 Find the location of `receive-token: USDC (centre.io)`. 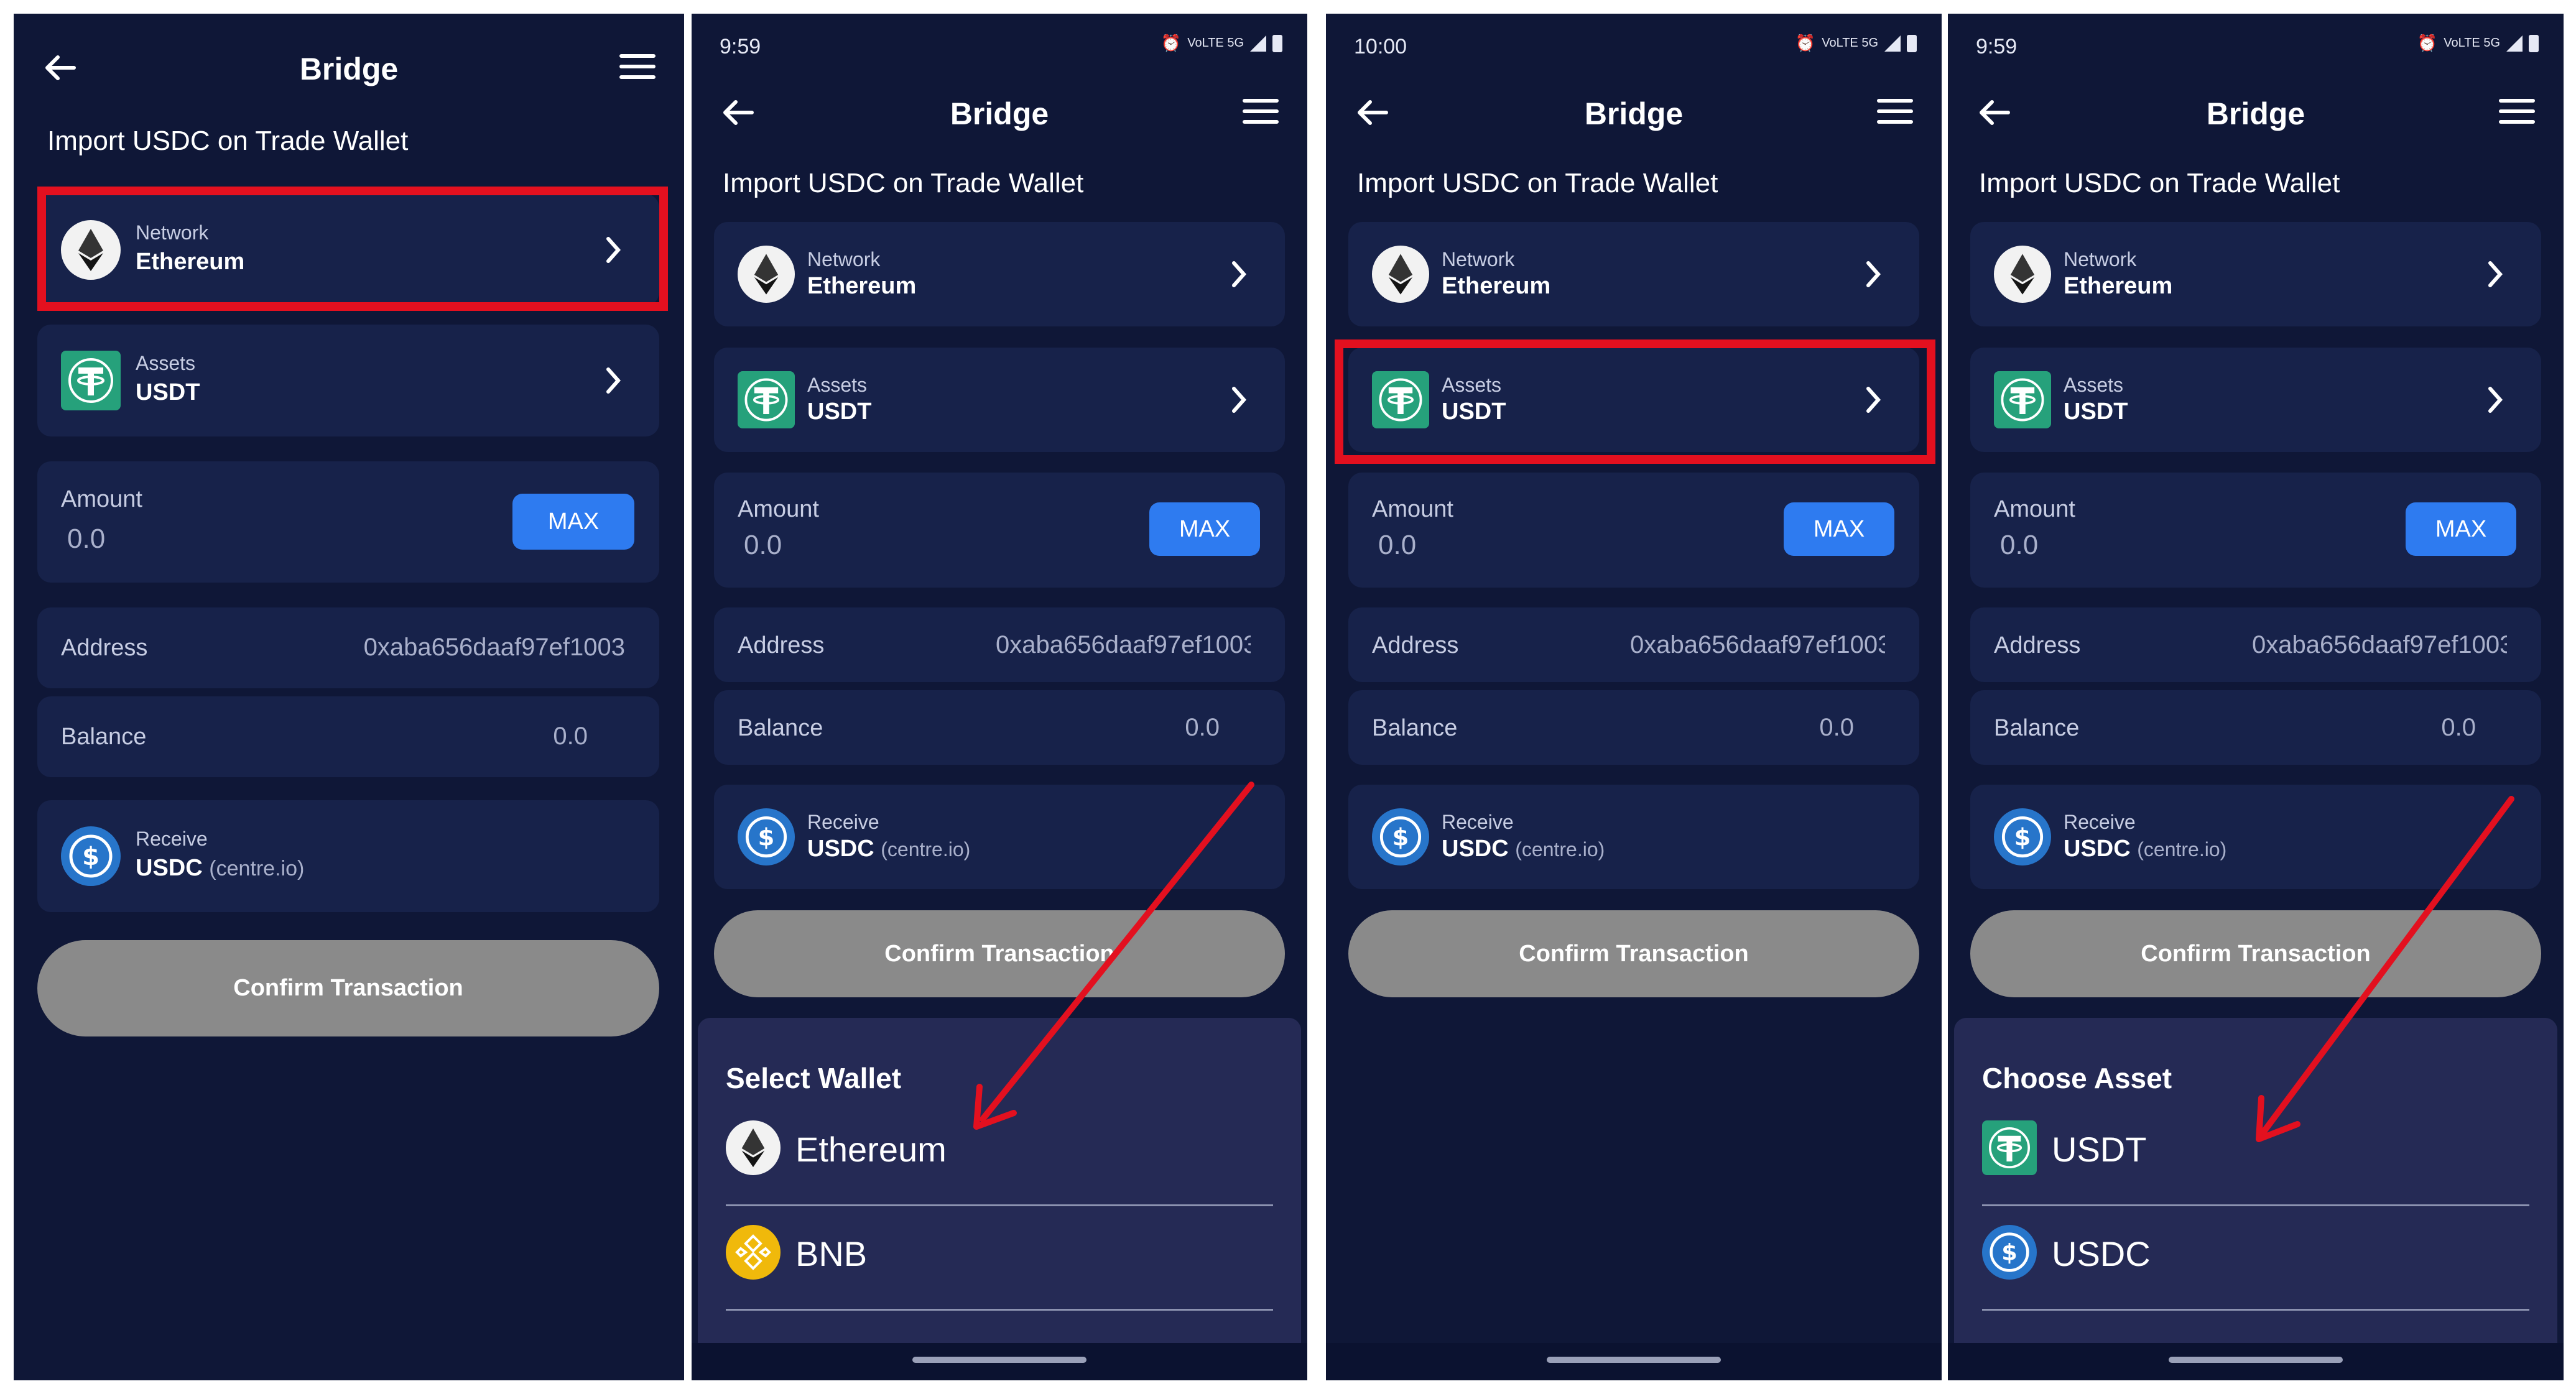

receive-token: USDC (centre.io) is located at coordinates (889, 849).